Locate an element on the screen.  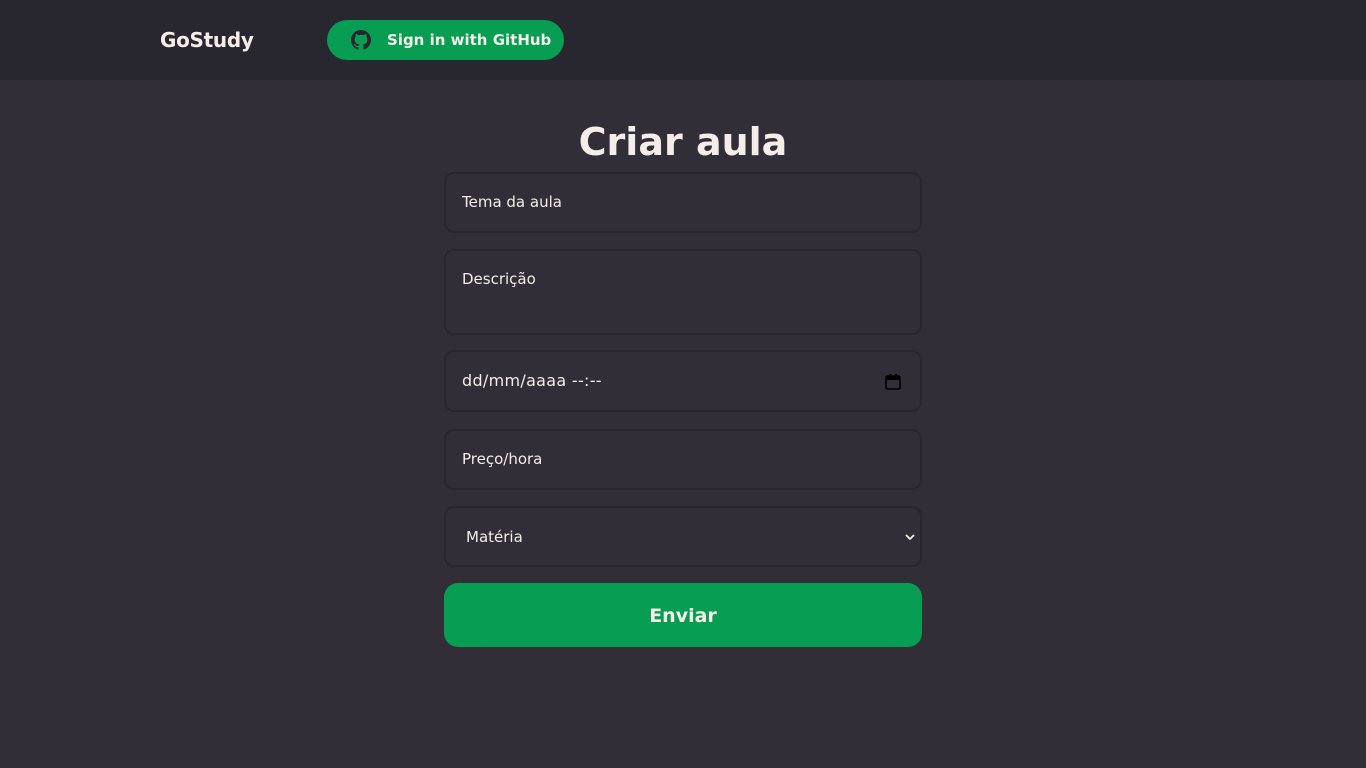
header: GoStudy Sign in with GitHub is located at coordinates (683, 40).